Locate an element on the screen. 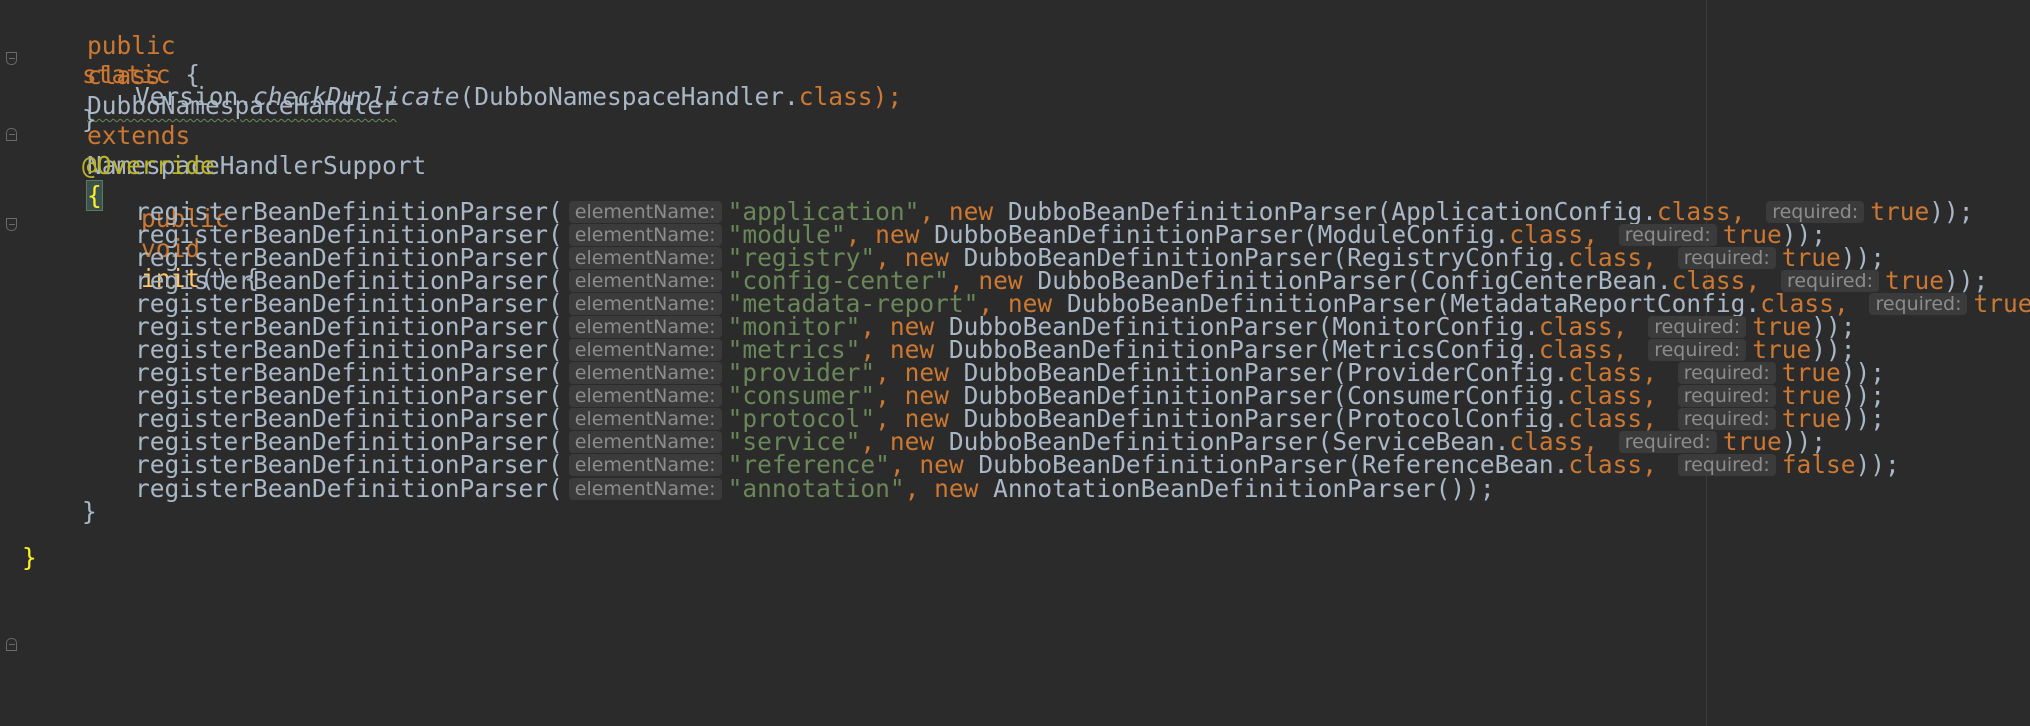 This screenshot has height=726, width=2030. code-line-class-close: } is located at coordinates (29, 558).